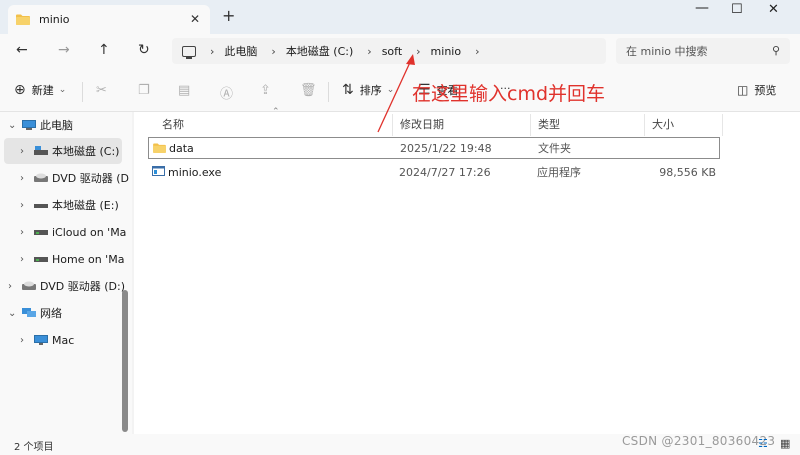 This screenshot has height=455, width=800. I want to click on tree-item-label: 网络, so click(51, 313).